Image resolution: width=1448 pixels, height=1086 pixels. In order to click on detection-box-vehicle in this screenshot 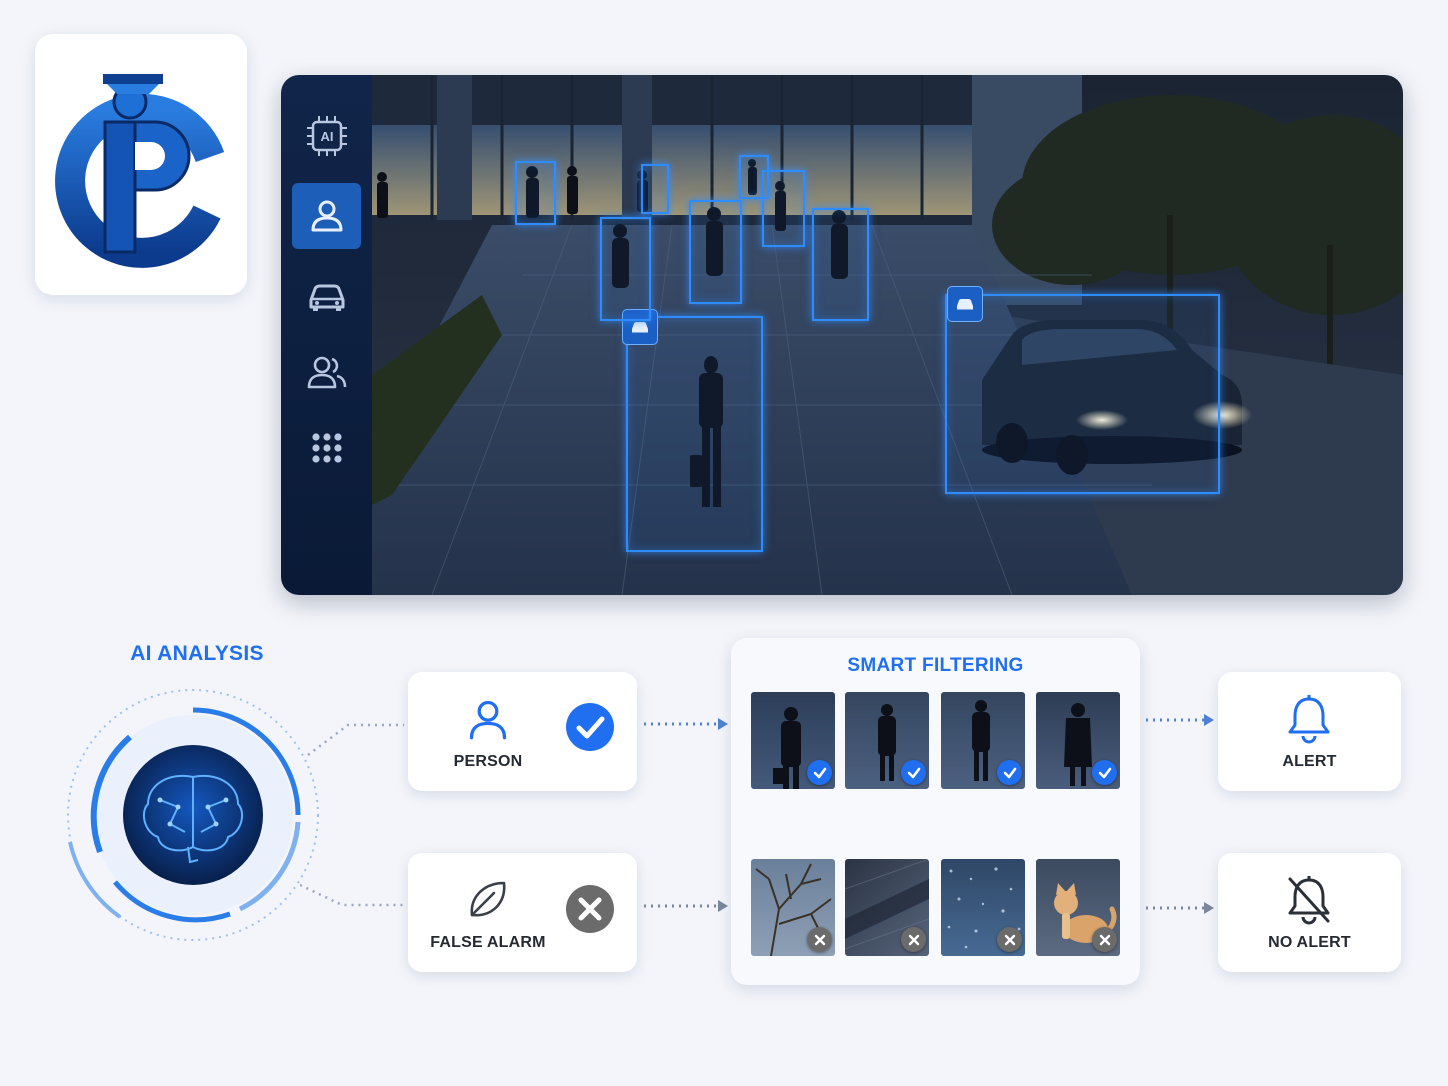, I will do `click(1082, 394)`.